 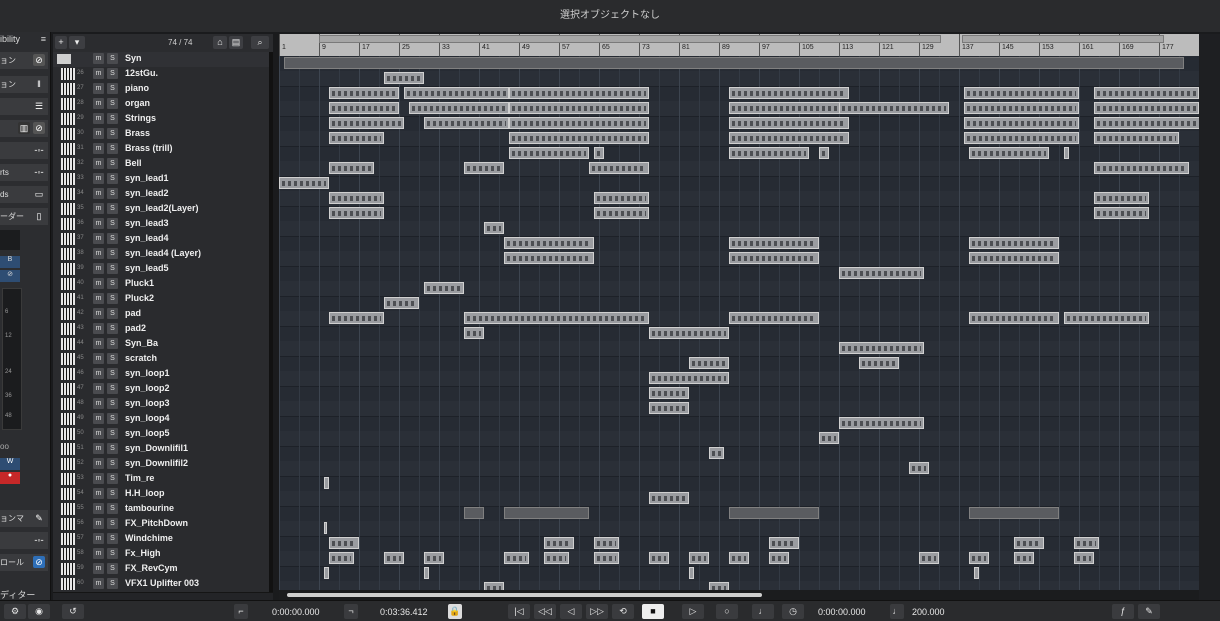 What do you see at coordinates (163, 390) in the screenshot?
I see `track-row: 47 m Ssyn_loop2` at bounding box center [163, 390].